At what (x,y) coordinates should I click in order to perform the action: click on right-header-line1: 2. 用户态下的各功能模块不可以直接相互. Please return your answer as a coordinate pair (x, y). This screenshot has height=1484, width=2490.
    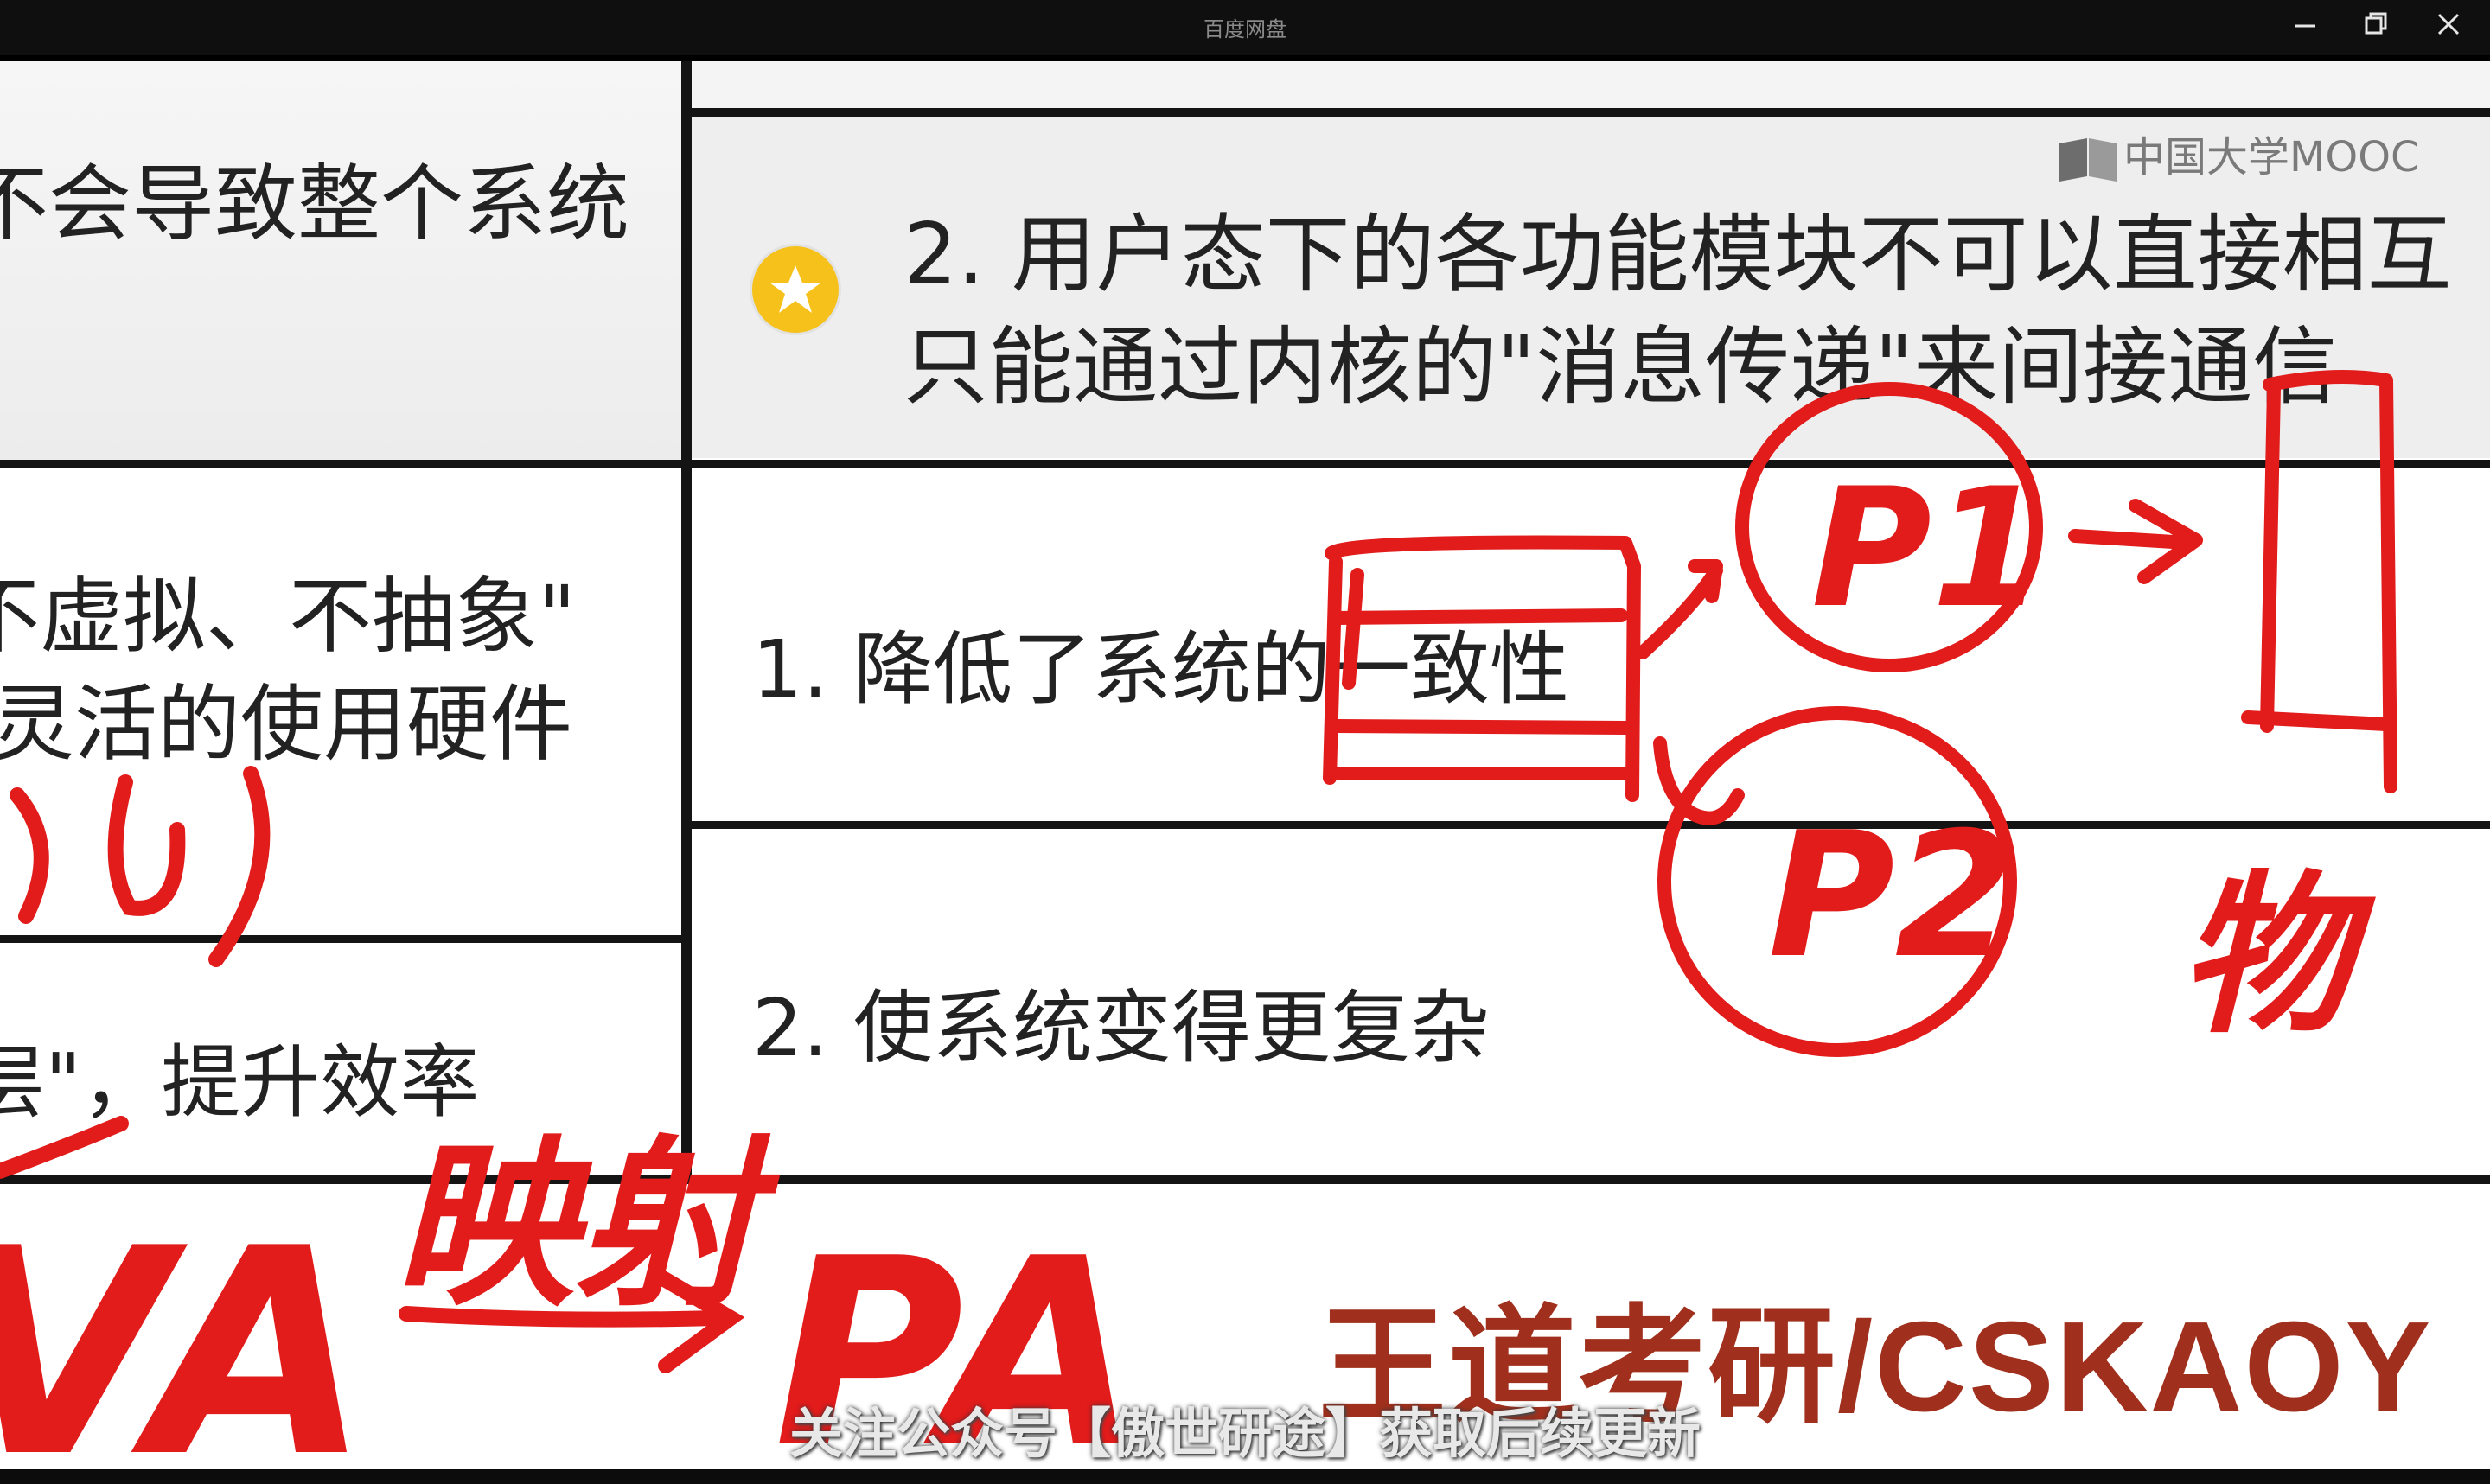
    Looking at the image, I should click on (1677, 255).